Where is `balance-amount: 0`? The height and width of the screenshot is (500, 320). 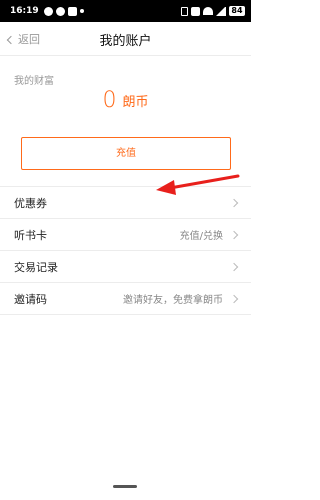
balance-amount: 0 is located at coordinates (109, 100).